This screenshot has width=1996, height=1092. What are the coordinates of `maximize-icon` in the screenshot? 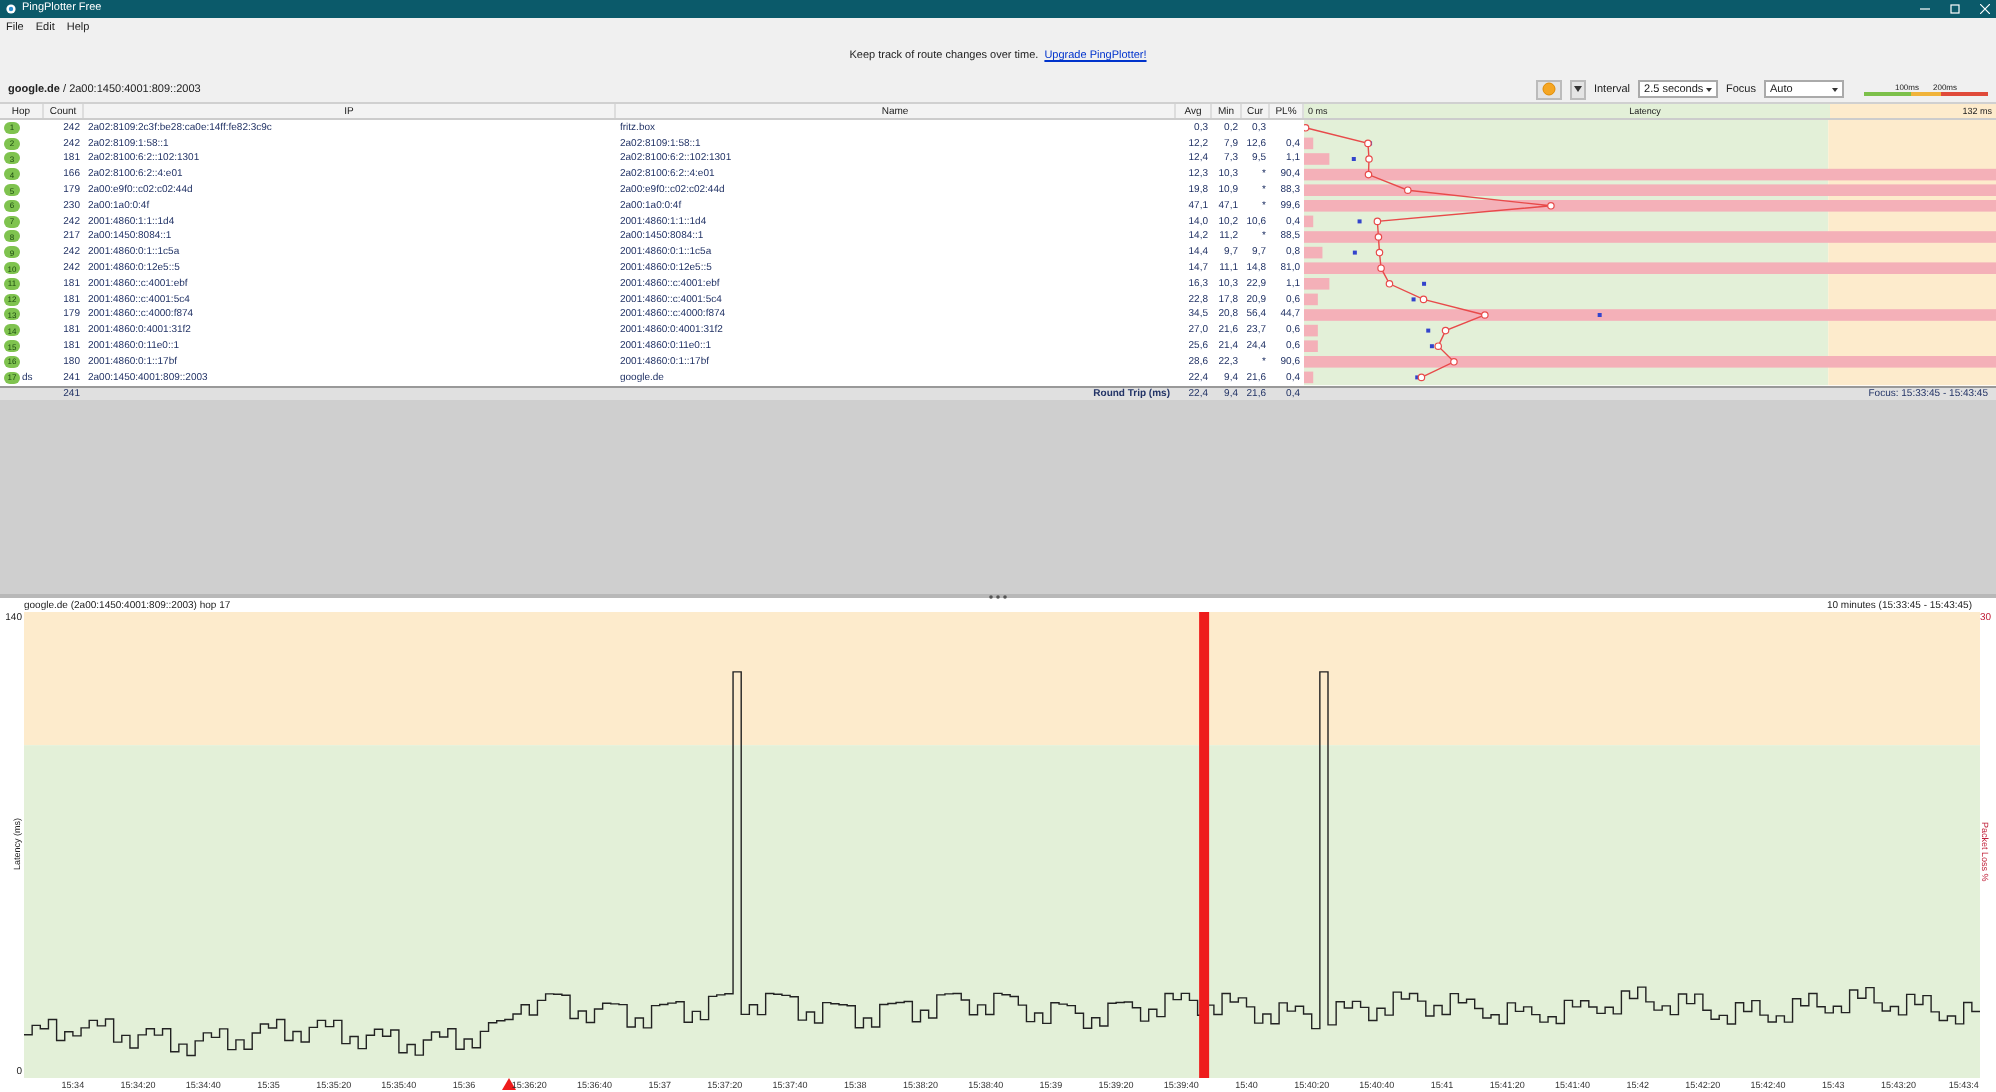 It's located at (1955, 9).